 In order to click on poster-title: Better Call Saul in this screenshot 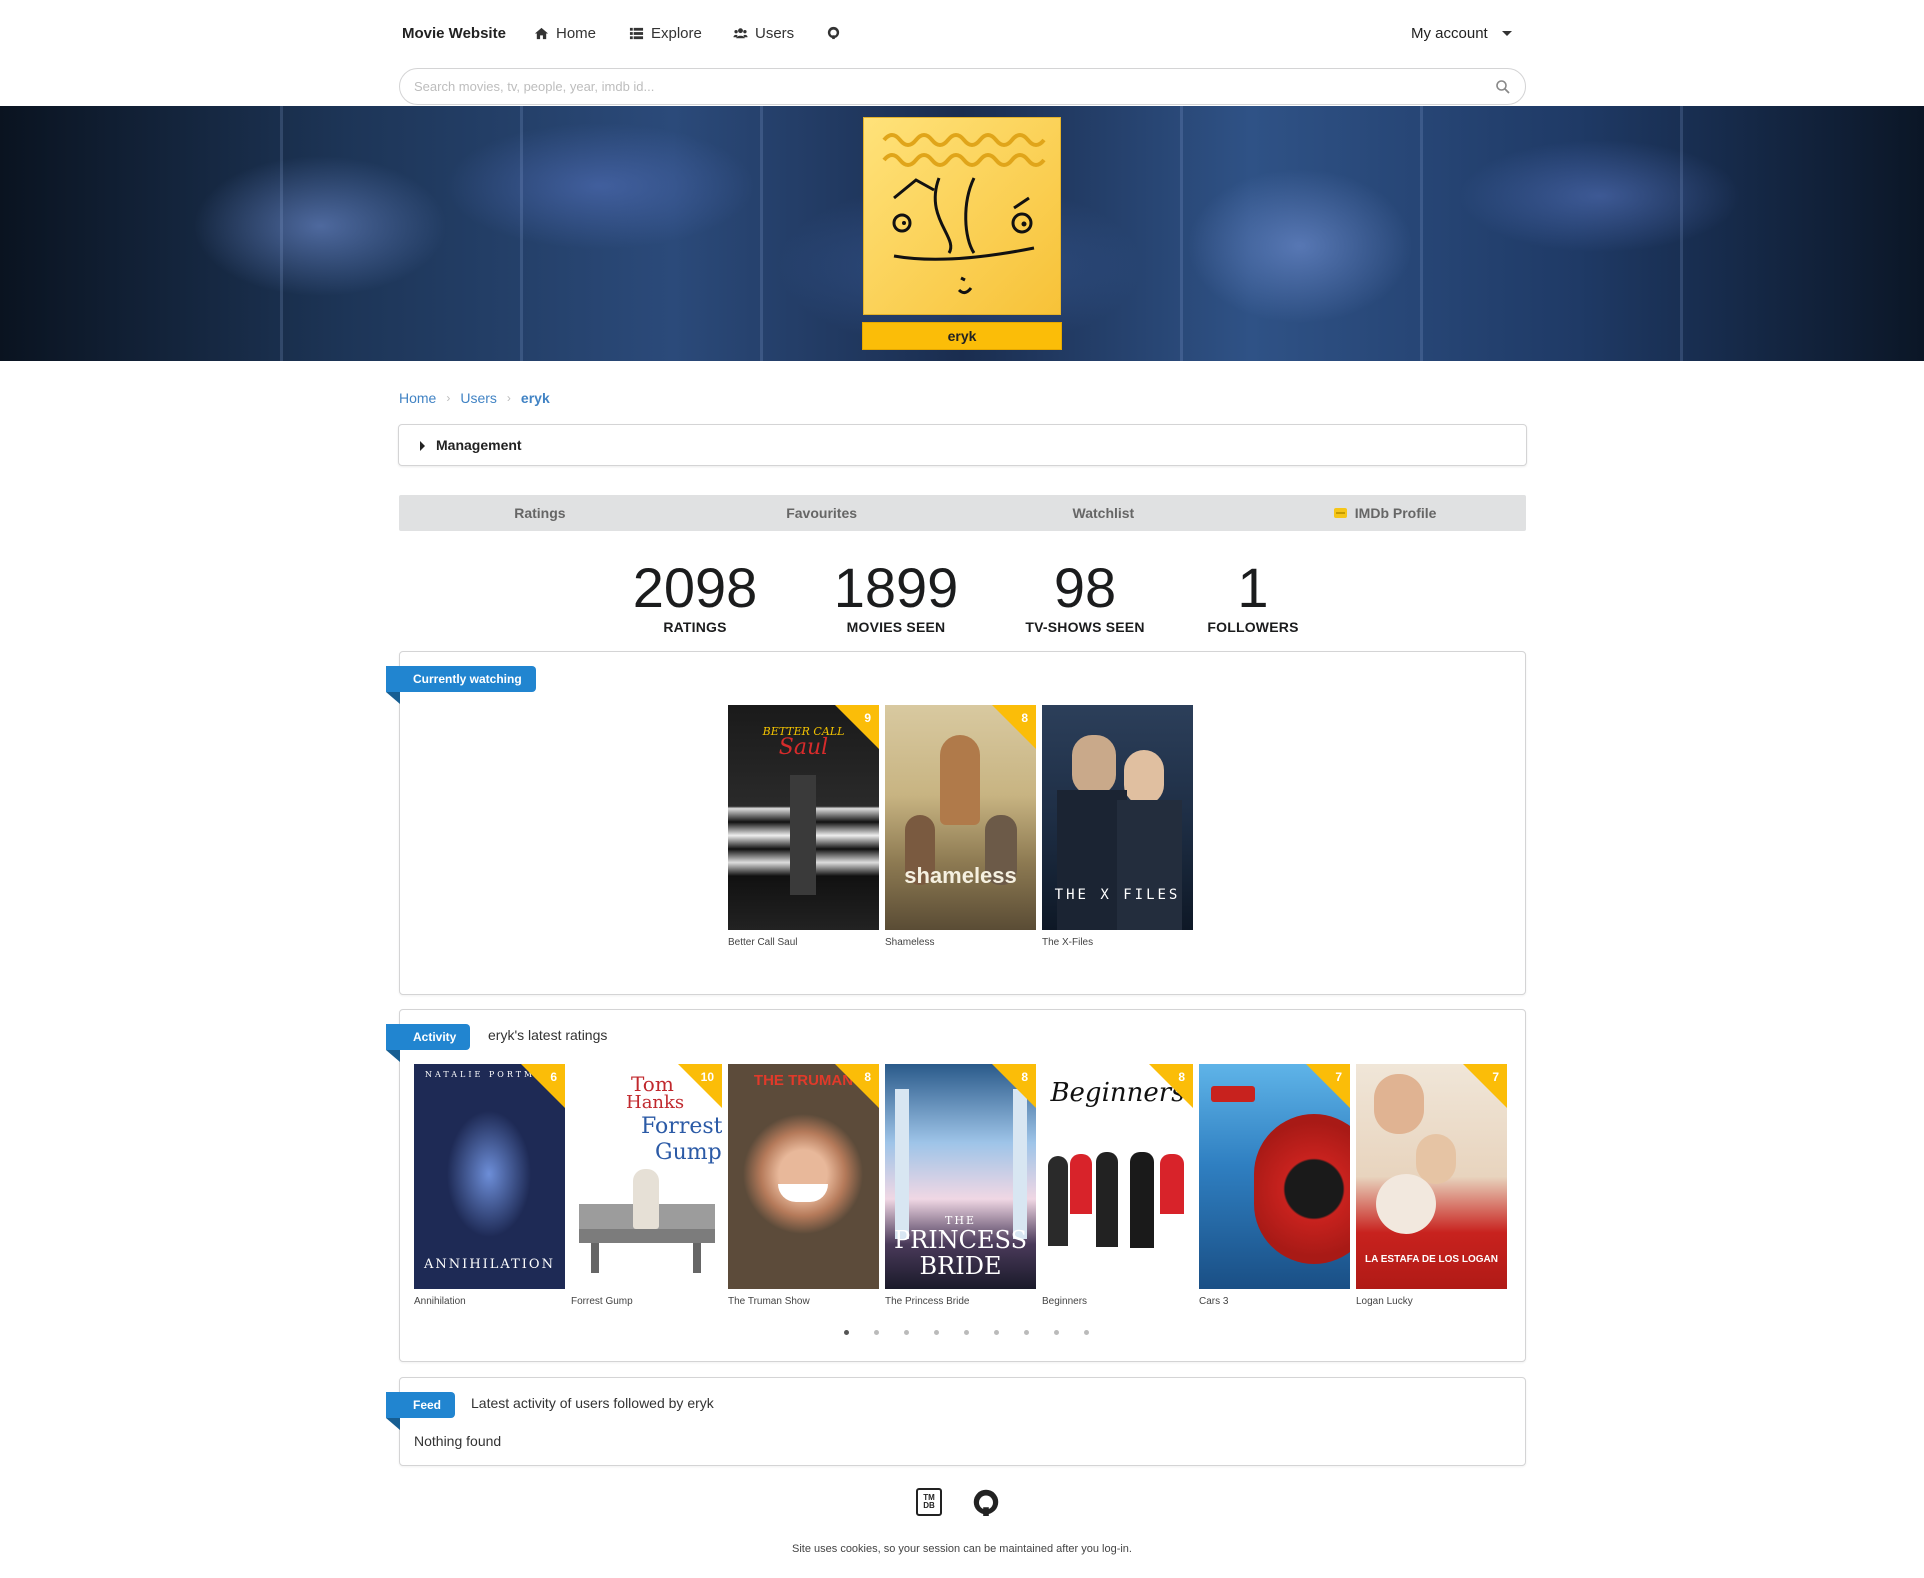, I will do `click(763, 942)`.